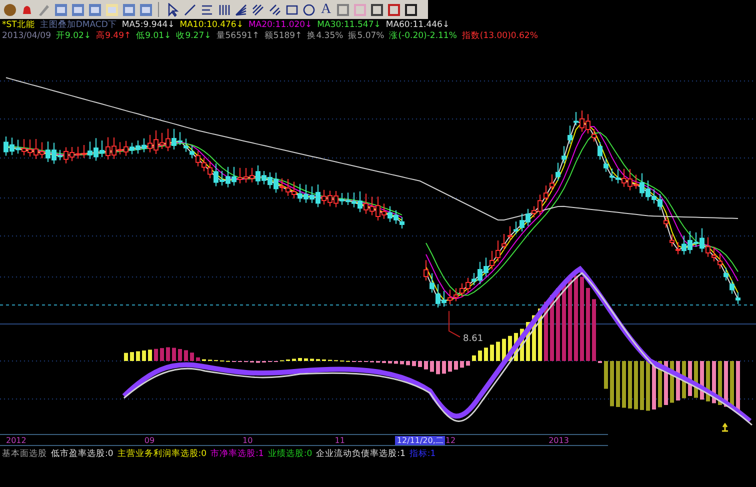 This screenshot has height=487, width=756. I want to click on moving-average-value: MA30:11.547↓, so click(349, 25).